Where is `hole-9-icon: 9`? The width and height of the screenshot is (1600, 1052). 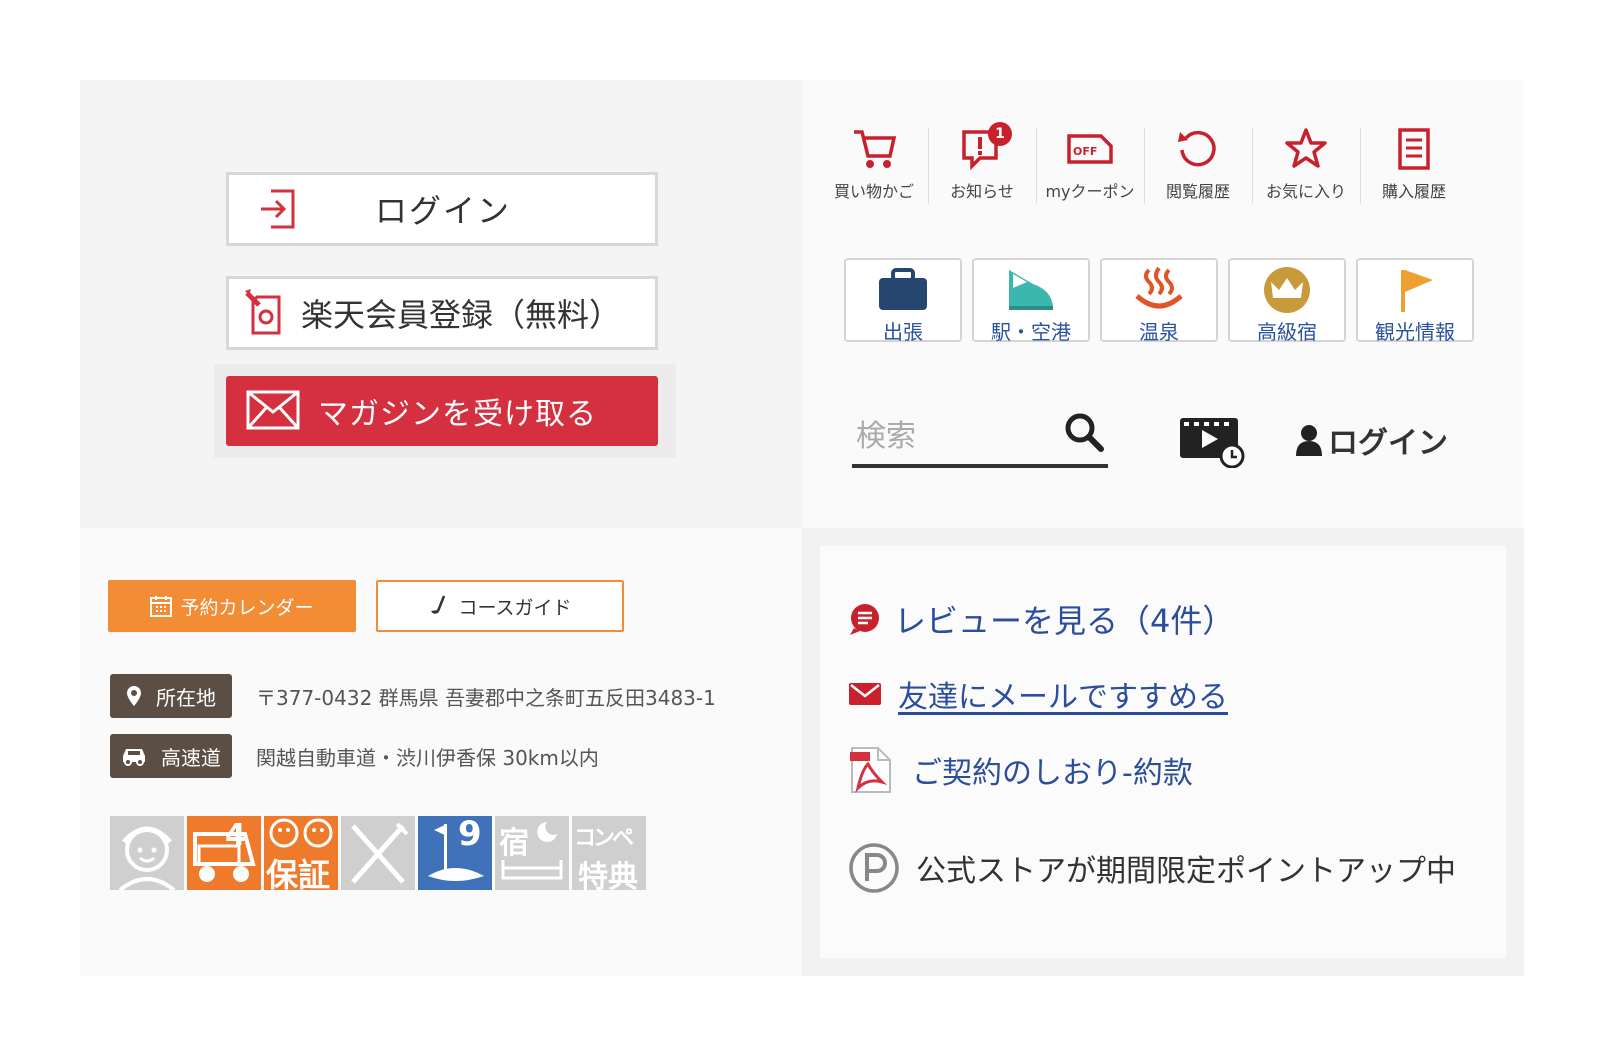
hole-9-icon: 9 is located at coordinates (455, 853).